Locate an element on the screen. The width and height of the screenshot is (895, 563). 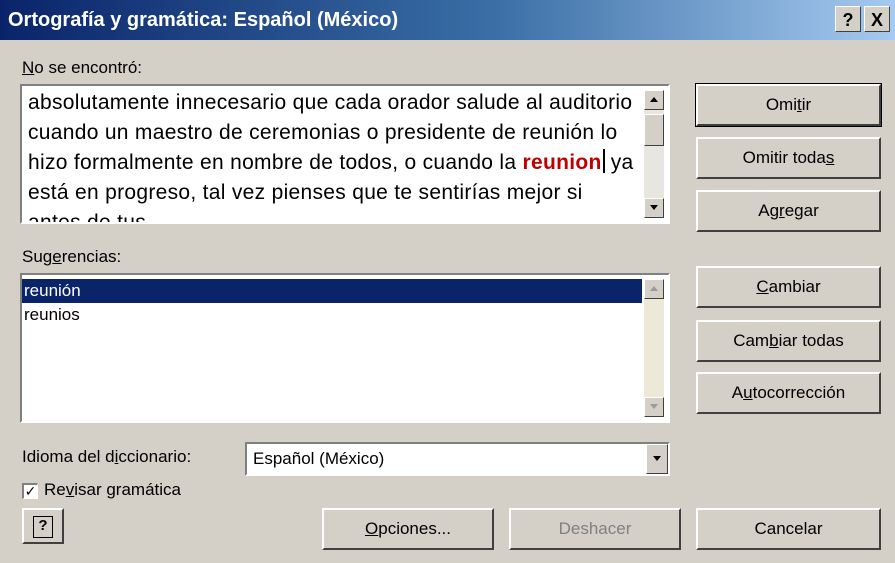
help-title-button: ? is located at coordinates (848, 19).